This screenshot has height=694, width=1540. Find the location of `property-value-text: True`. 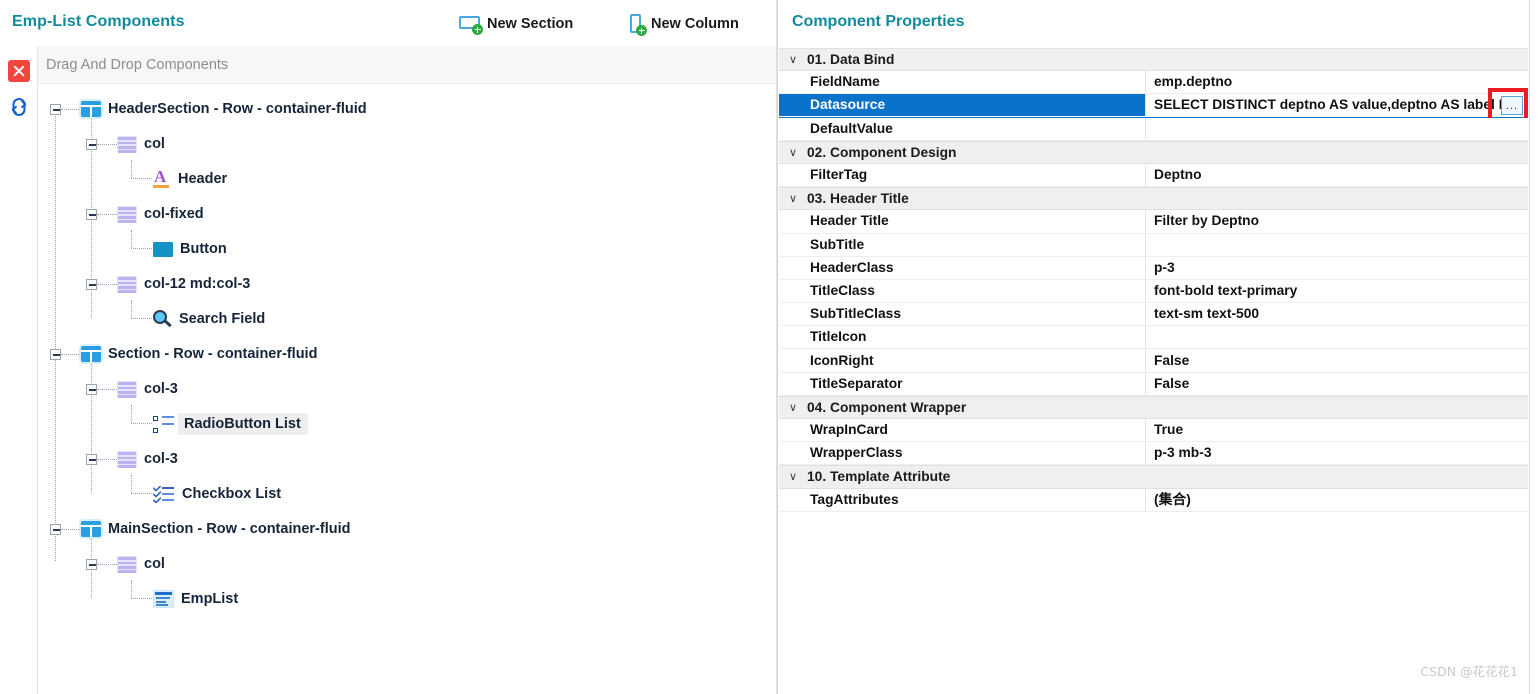

property-value-text: True is located at coordinates (1169, 430).